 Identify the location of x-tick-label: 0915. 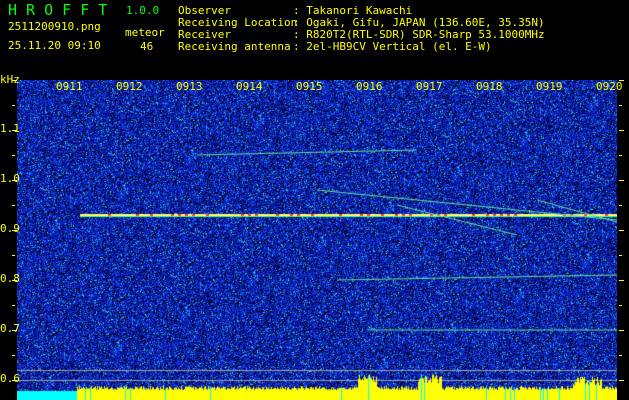
(309, 86).